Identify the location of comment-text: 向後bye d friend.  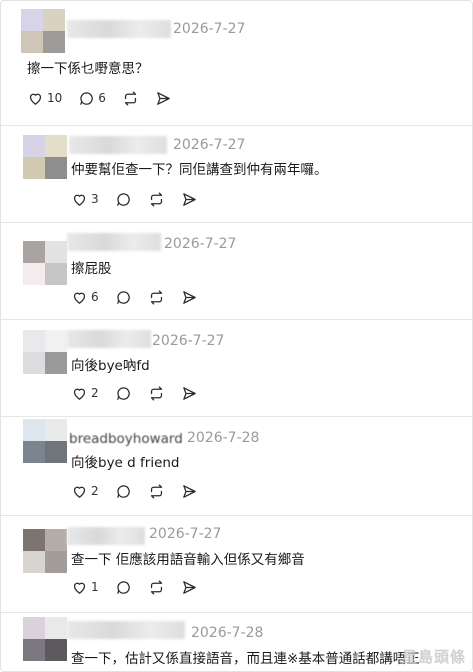
(125, 463).